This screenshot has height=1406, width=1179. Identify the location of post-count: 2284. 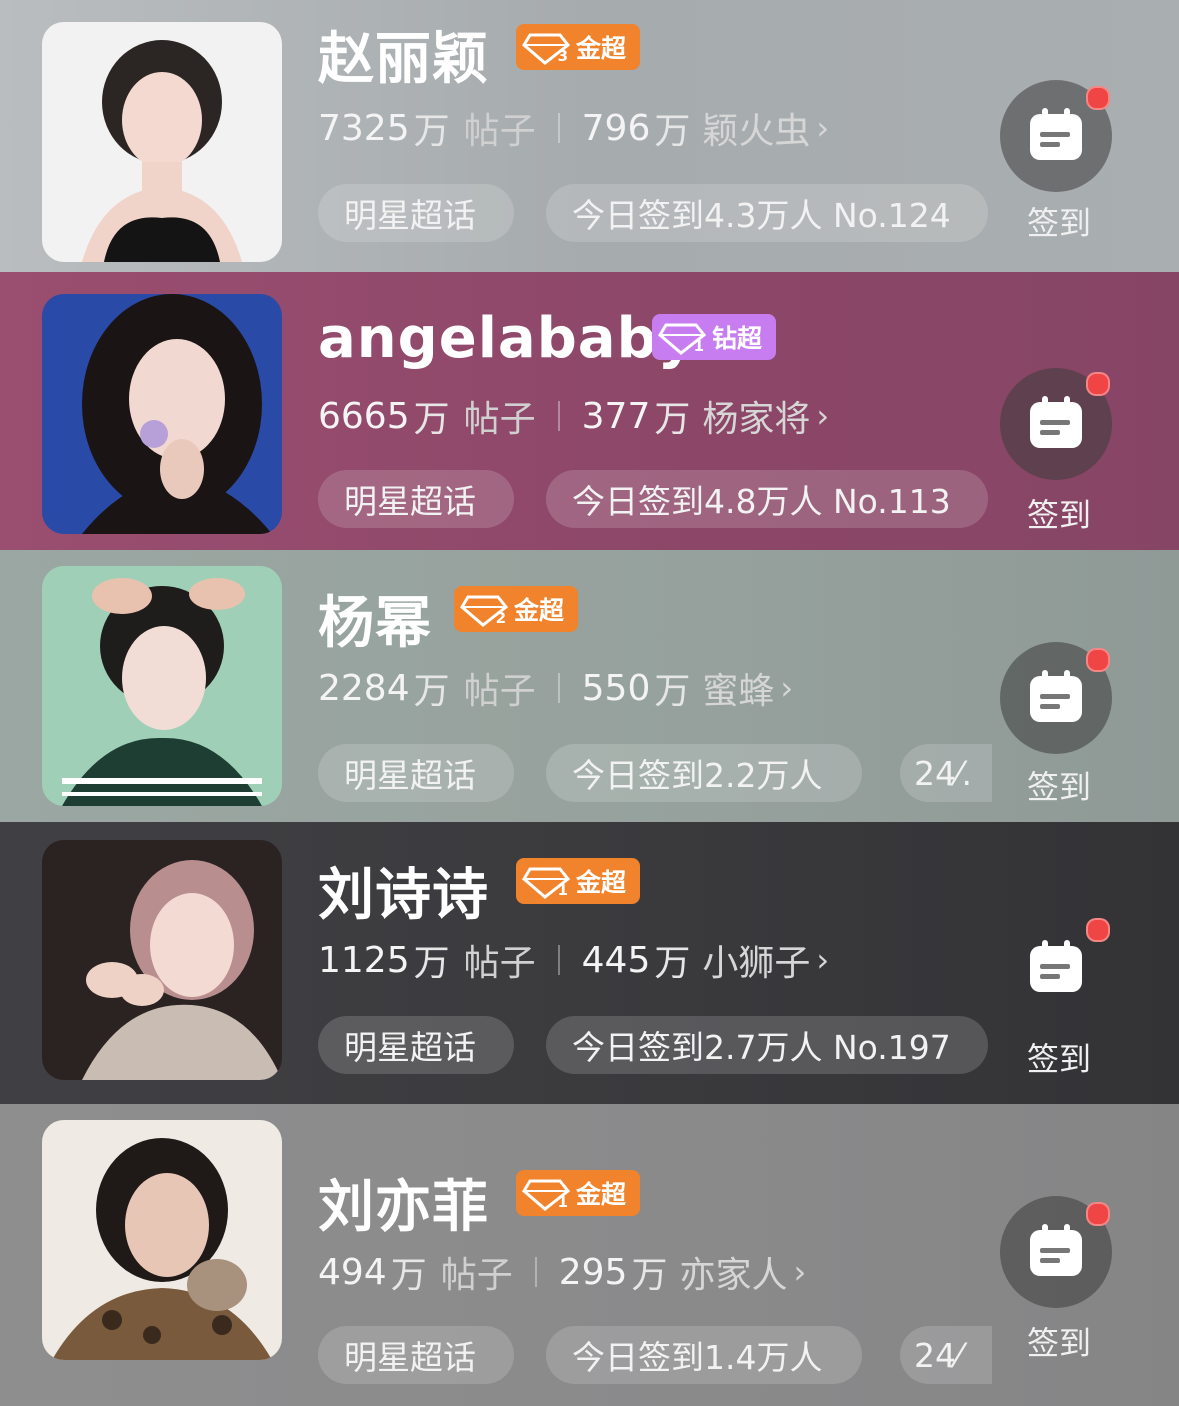
(364, 688).